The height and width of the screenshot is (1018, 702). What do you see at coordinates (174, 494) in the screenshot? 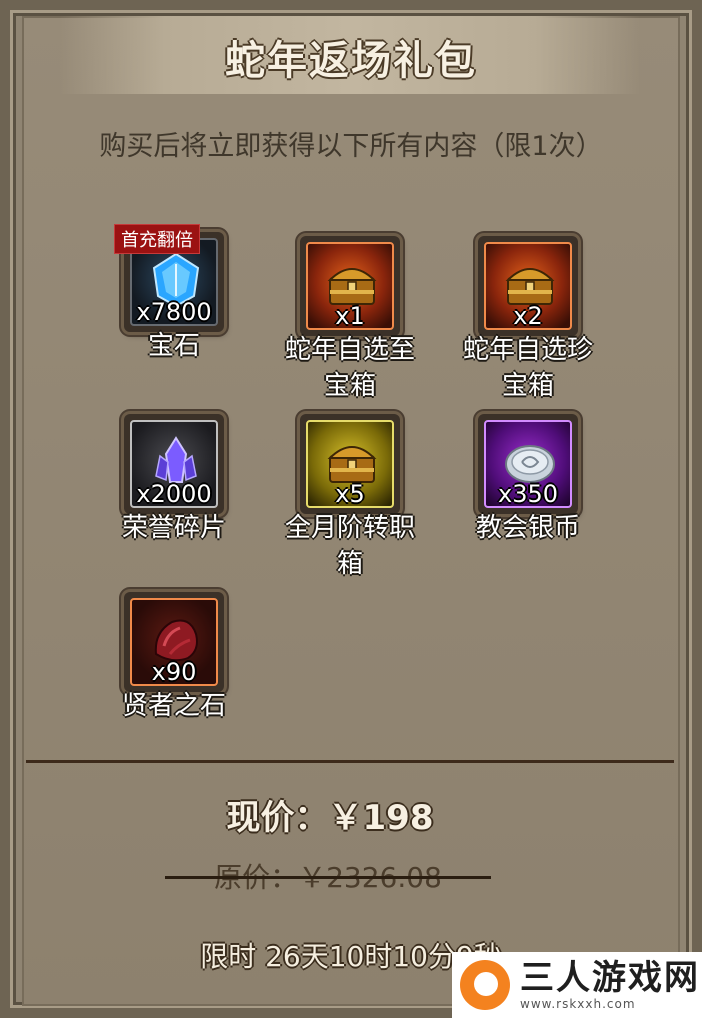
I see `item-quantity: x2000` at bounding box center [174, 494].